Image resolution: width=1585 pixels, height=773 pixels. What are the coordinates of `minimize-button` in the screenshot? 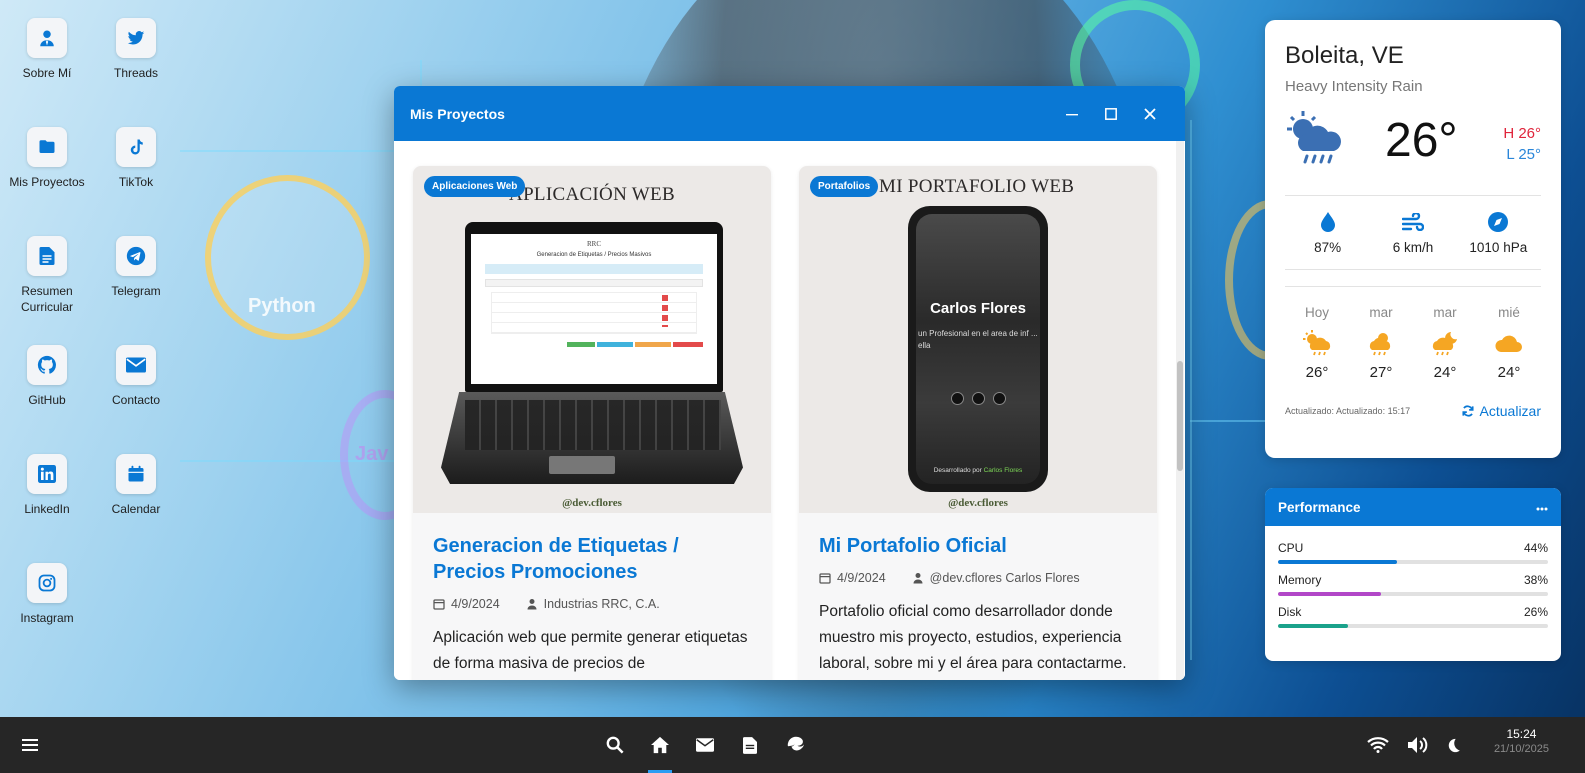 It's located at (1071, 113).